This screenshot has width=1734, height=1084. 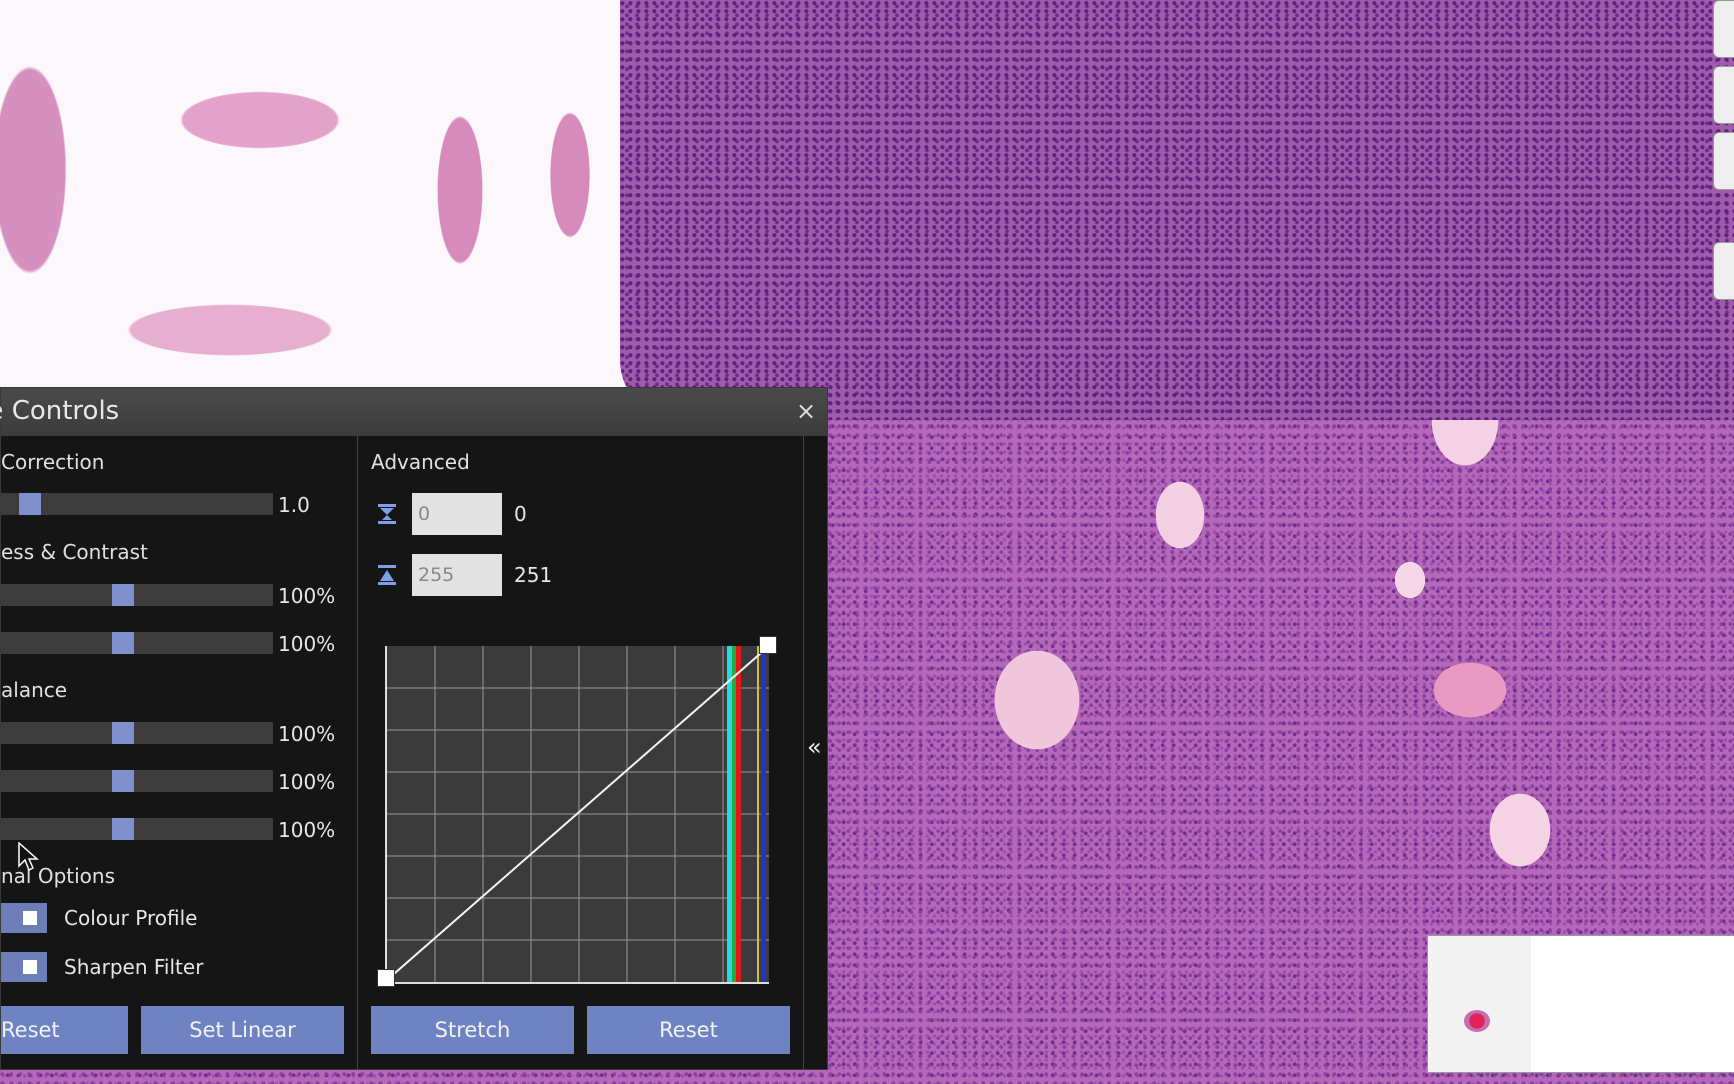 I want to click on gamma-value: 1.0, so click(x=294, y=505).